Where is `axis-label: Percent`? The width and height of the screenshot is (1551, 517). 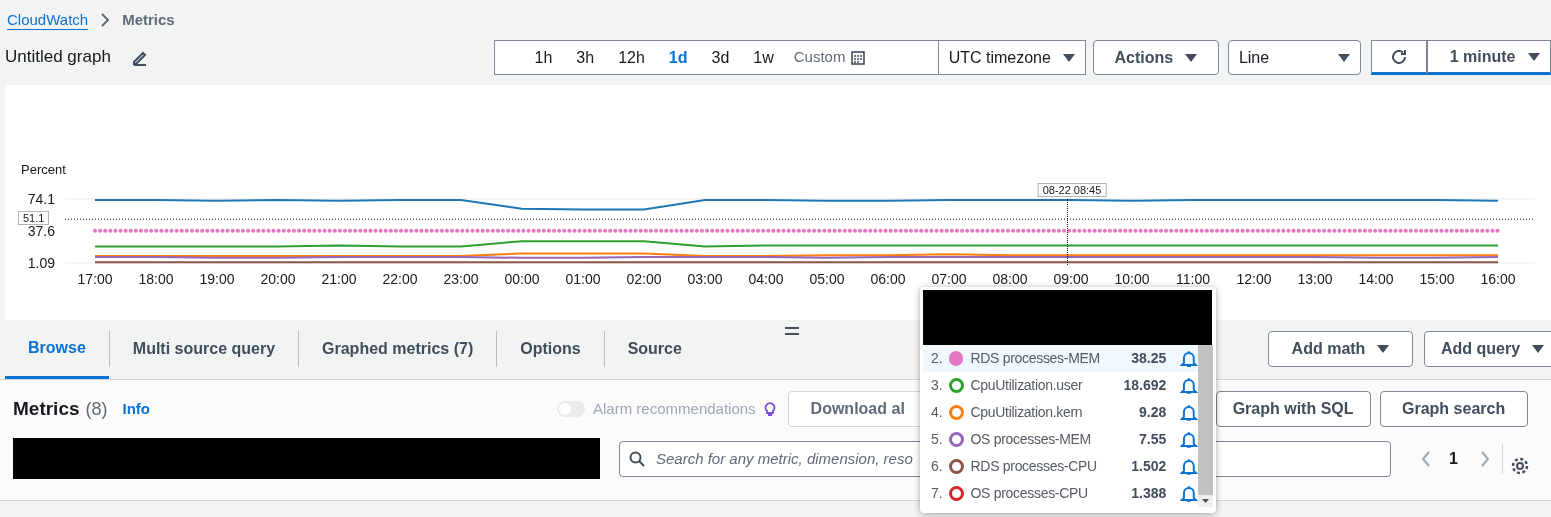
axis-label: Percent is located at coordinates (43, 169).